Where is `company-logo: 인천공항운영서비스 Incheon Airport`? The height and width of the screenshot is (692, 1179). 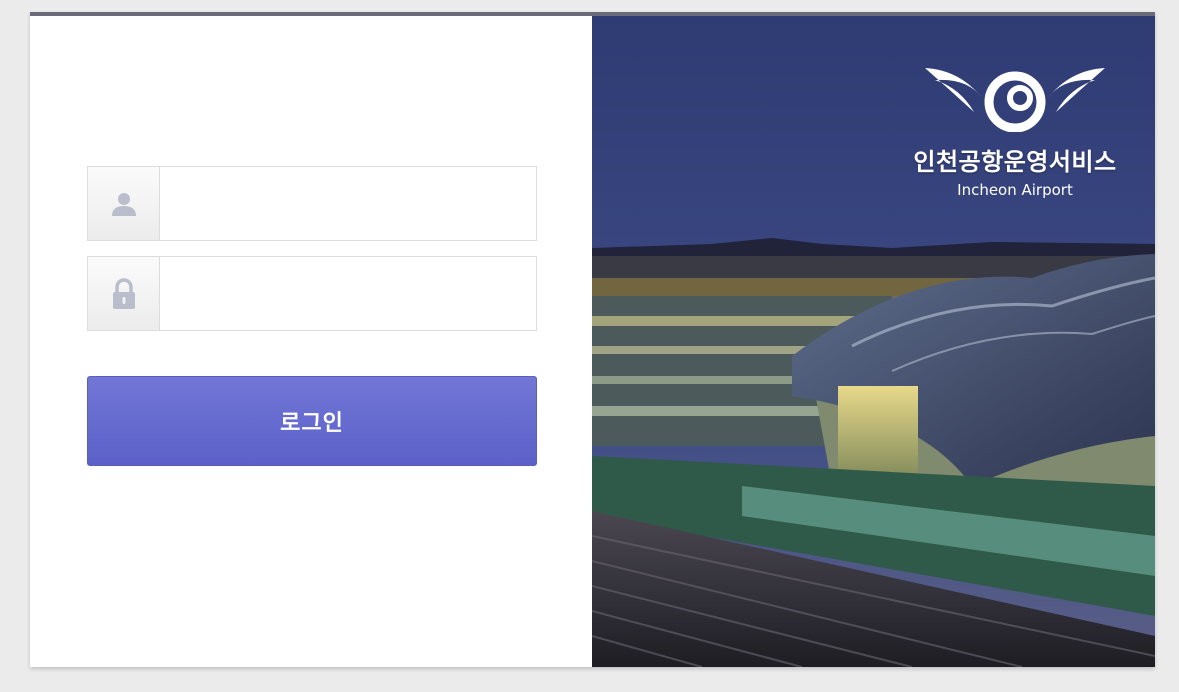
company-logo: 인천공항운영서비스 Incheon Airport is located at coordinates (1015, 129).